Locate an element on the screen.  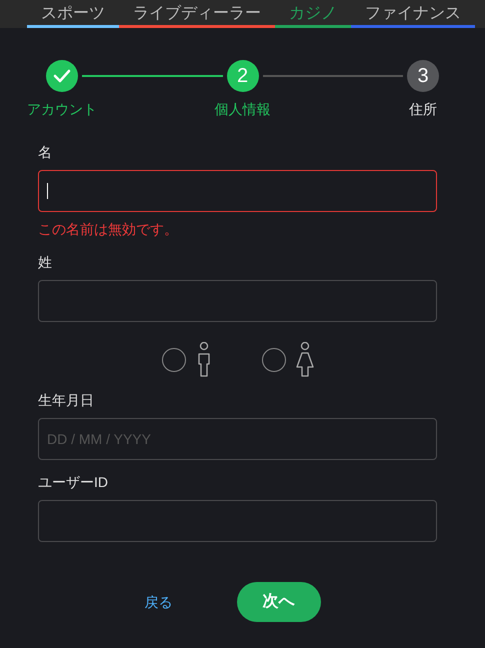
checkmark-icon is located at coordinates (62, 76).